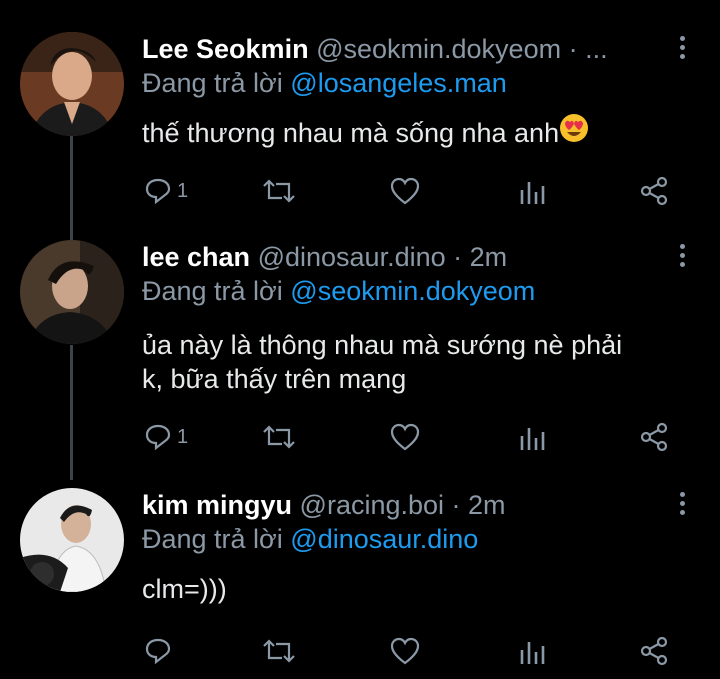 The image size is (720, 679). Describe the element at coordinates (574, 132) in the screenshot. I see `heart-eyes-emoji-icon` at that location.